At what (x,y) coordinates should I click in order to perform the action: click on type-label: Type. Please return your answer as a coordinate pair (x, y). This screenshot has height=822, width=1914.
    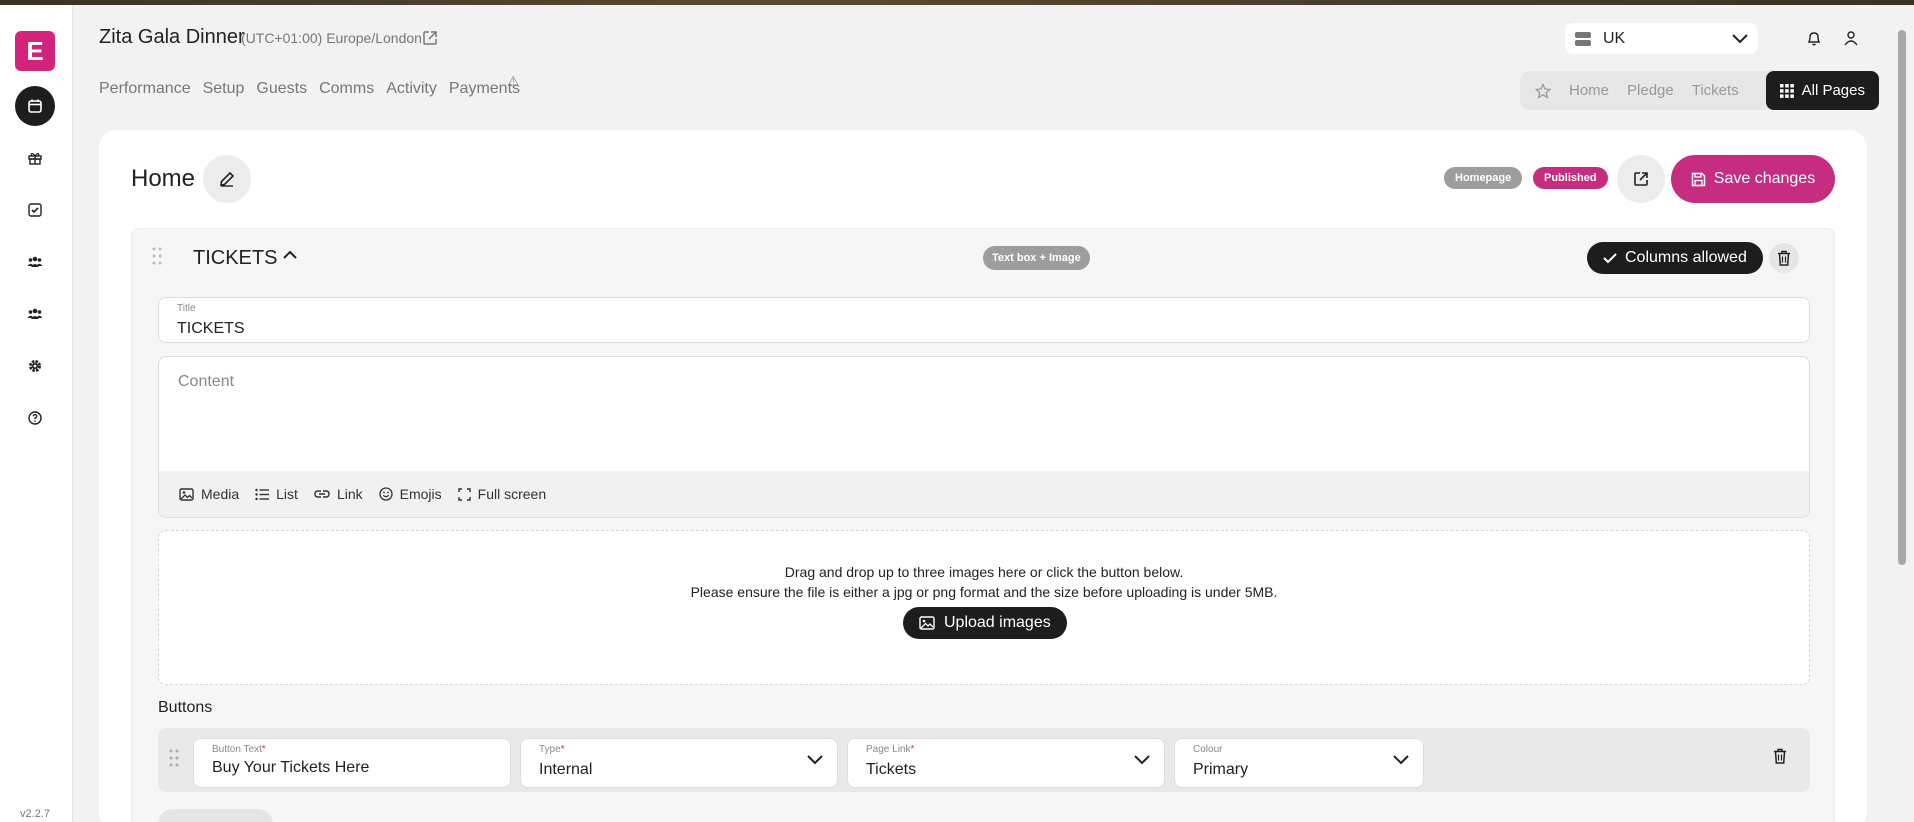
    Looking at the image, I should click on (550, 749).